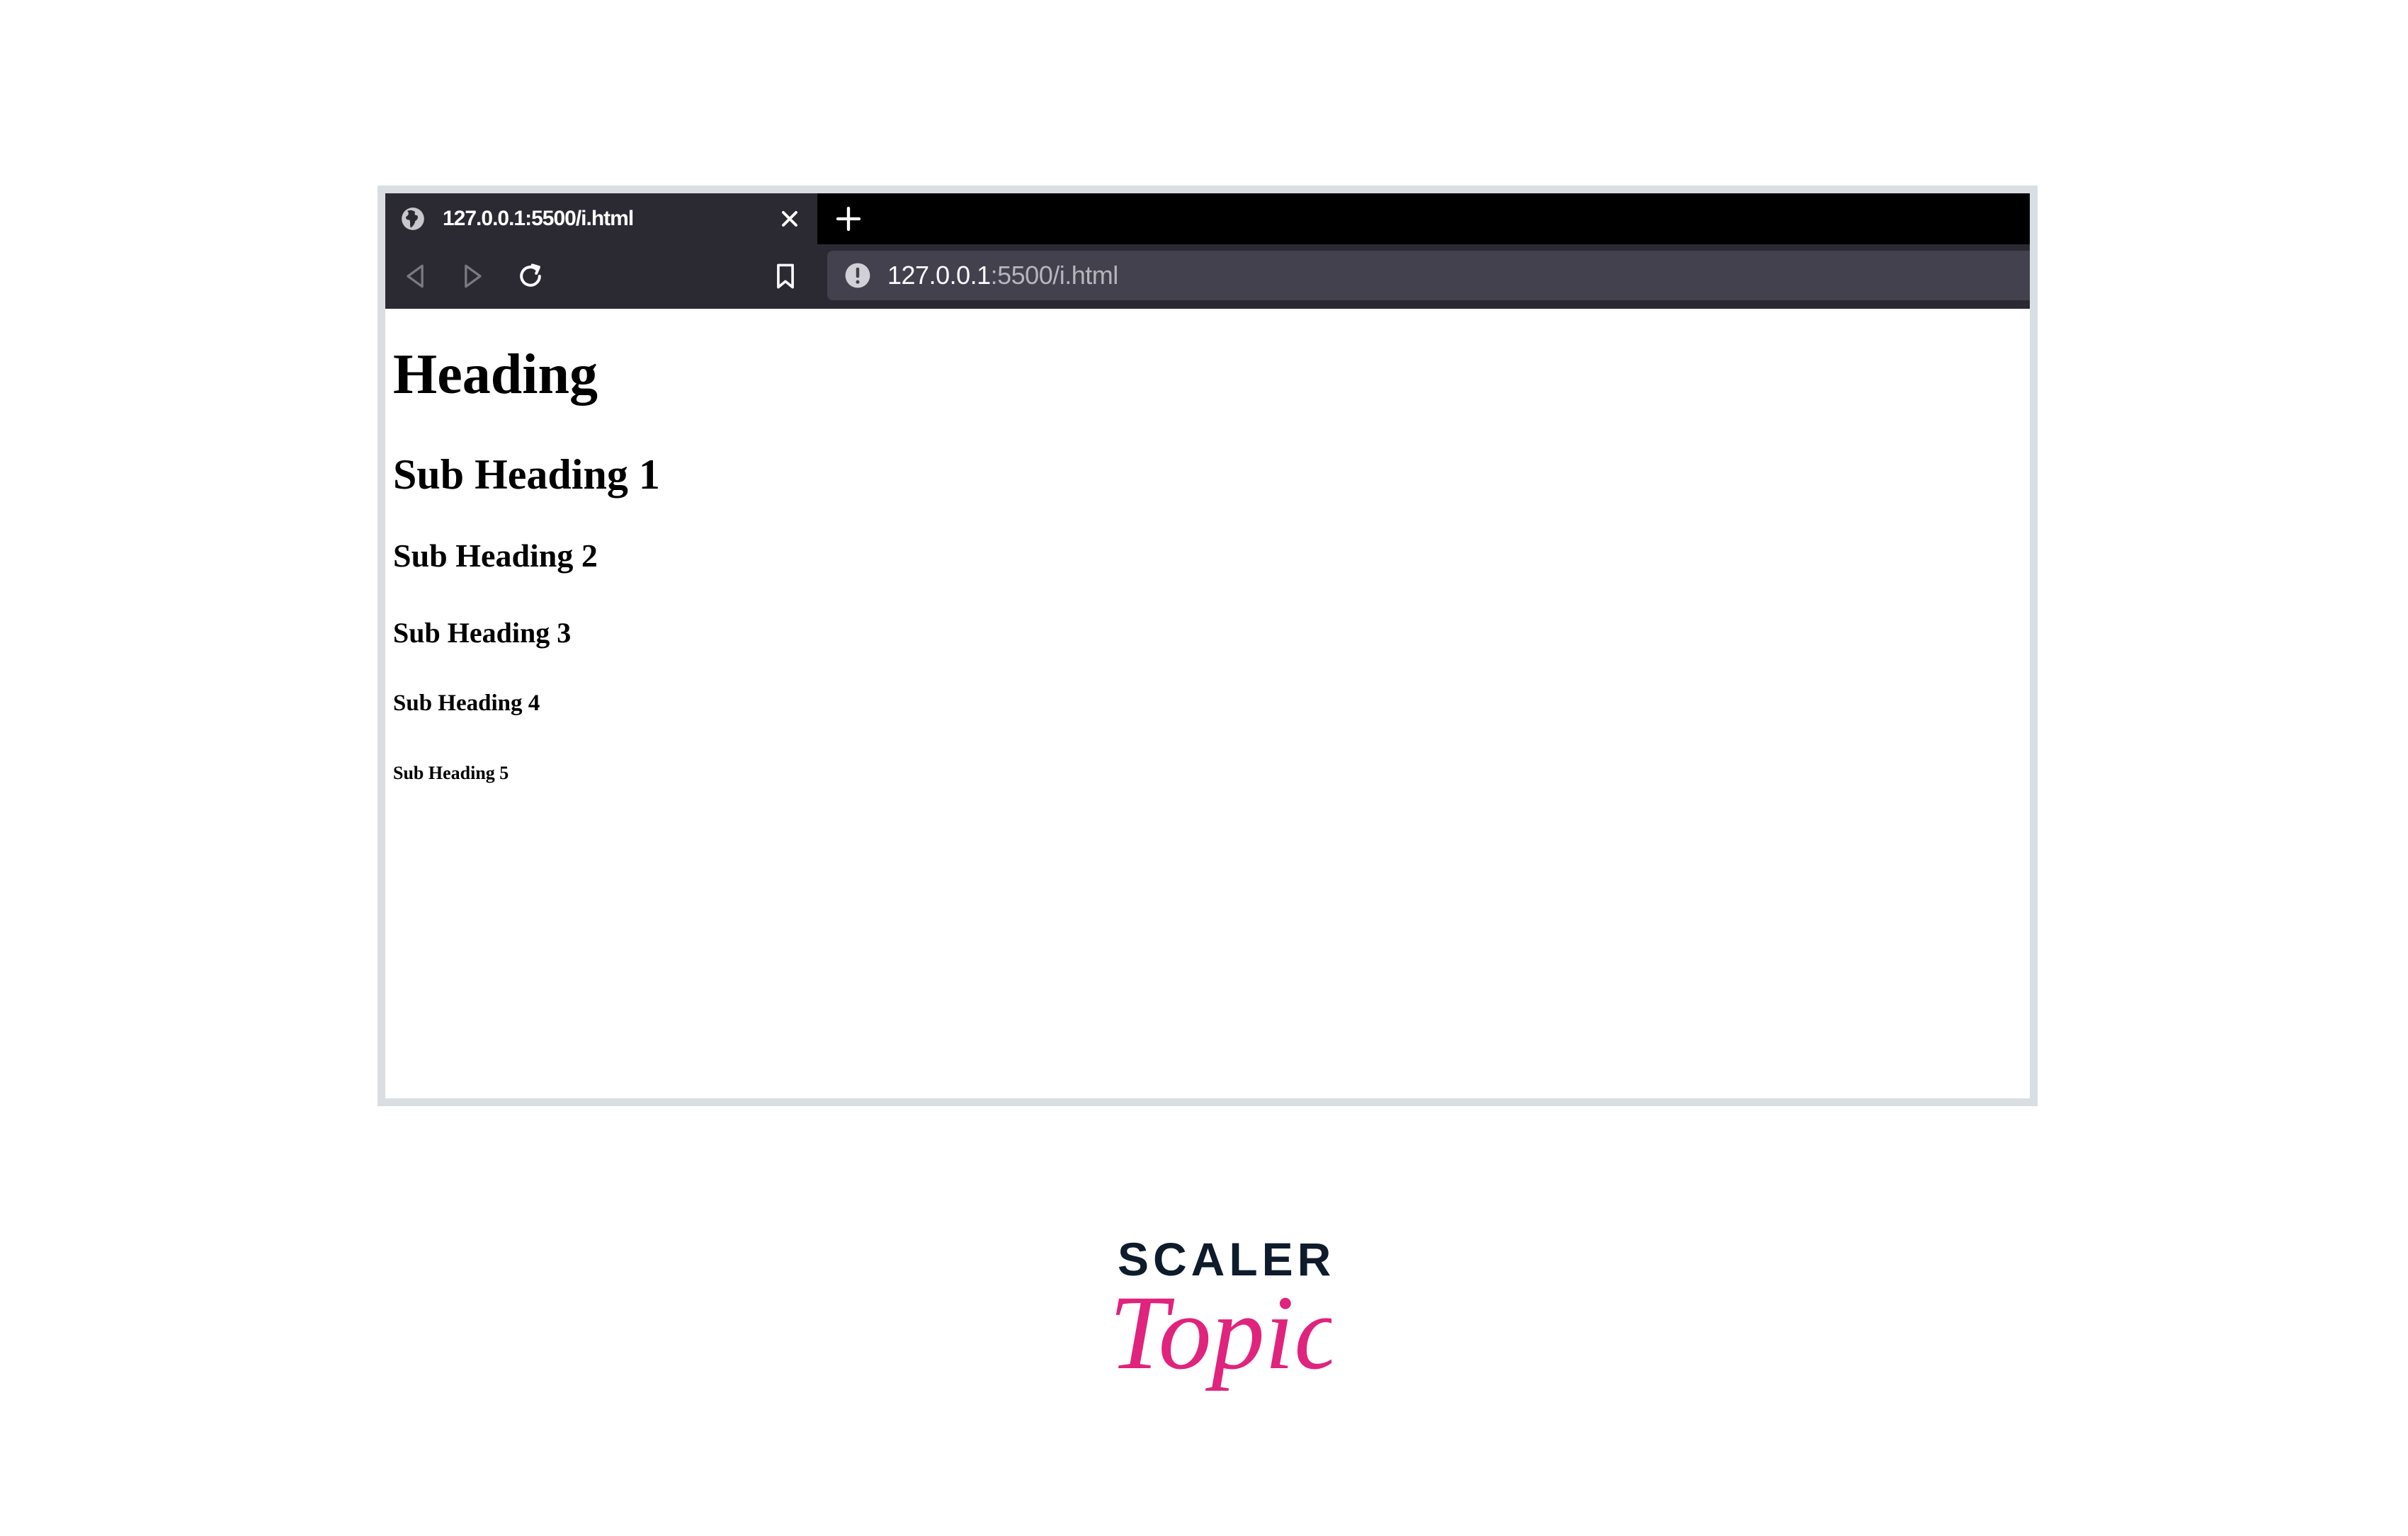 The image size is (2408, 1536). What do you see at coordinates (789, 219) in the screenshot?
I see `close-icon` at bounding box center [789, 219].